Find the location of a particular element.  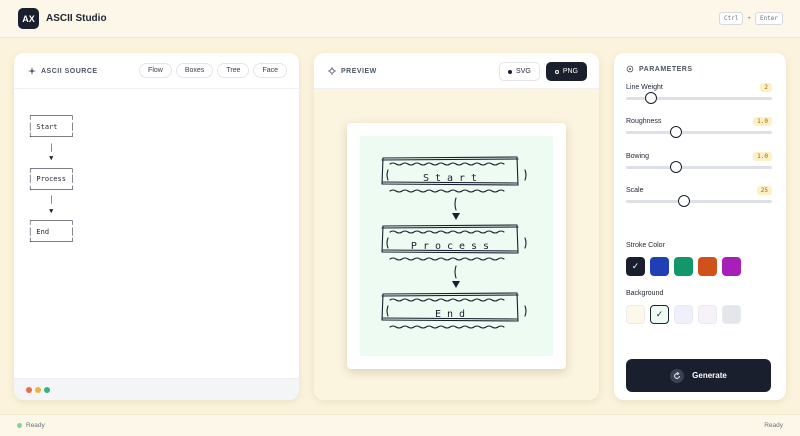

preview-canvas: Start Process End is located at coordinates (456, 246).